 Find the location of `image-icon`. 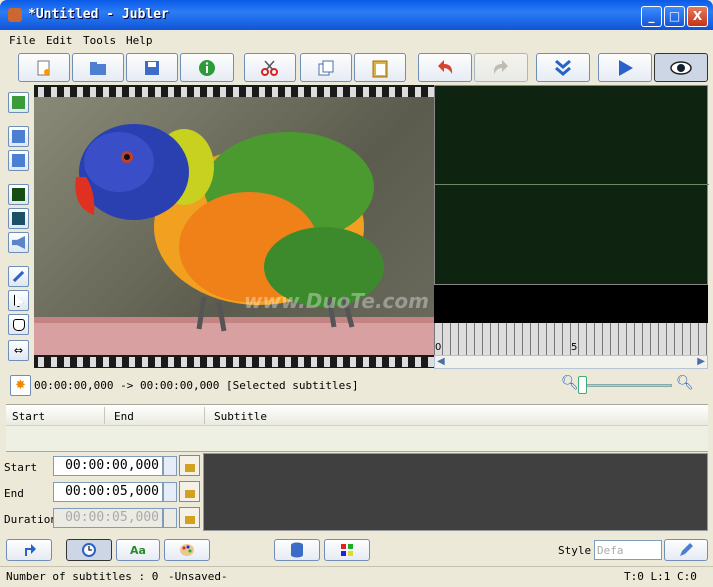

image-icon is located at coordinates (18, 160).